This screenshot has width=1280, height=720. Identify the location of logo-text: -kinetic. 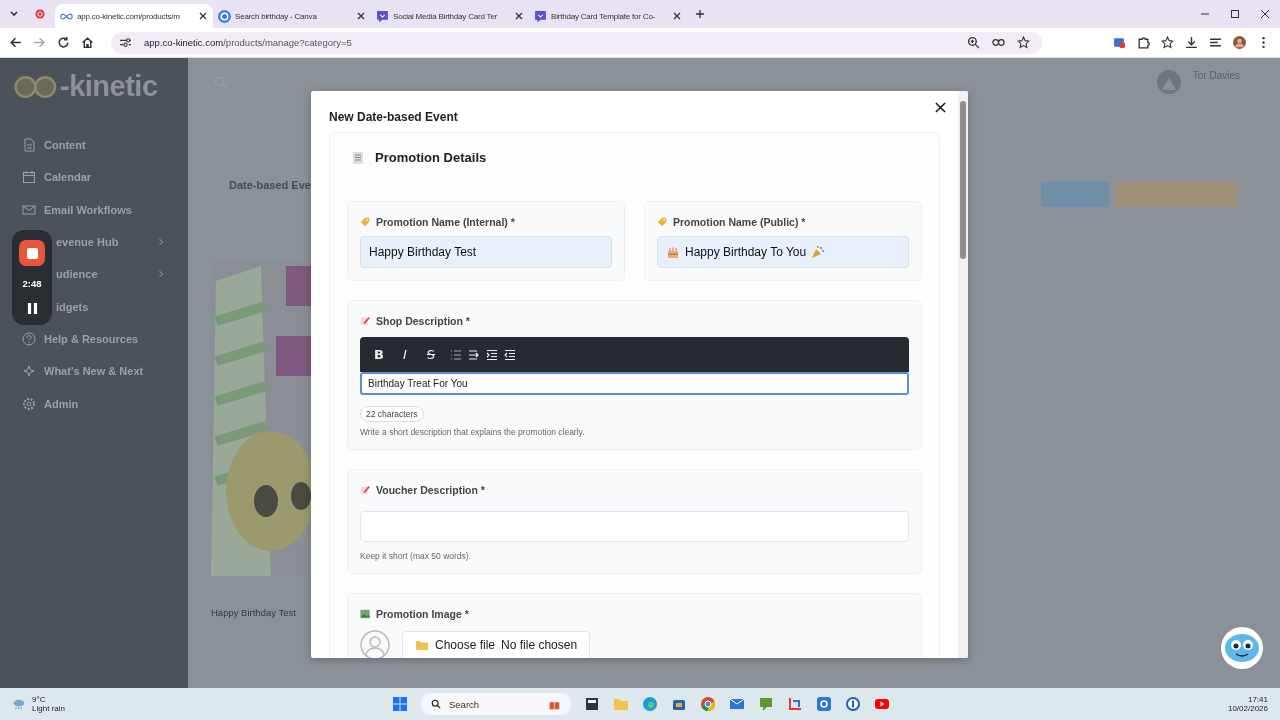
(109, 86).